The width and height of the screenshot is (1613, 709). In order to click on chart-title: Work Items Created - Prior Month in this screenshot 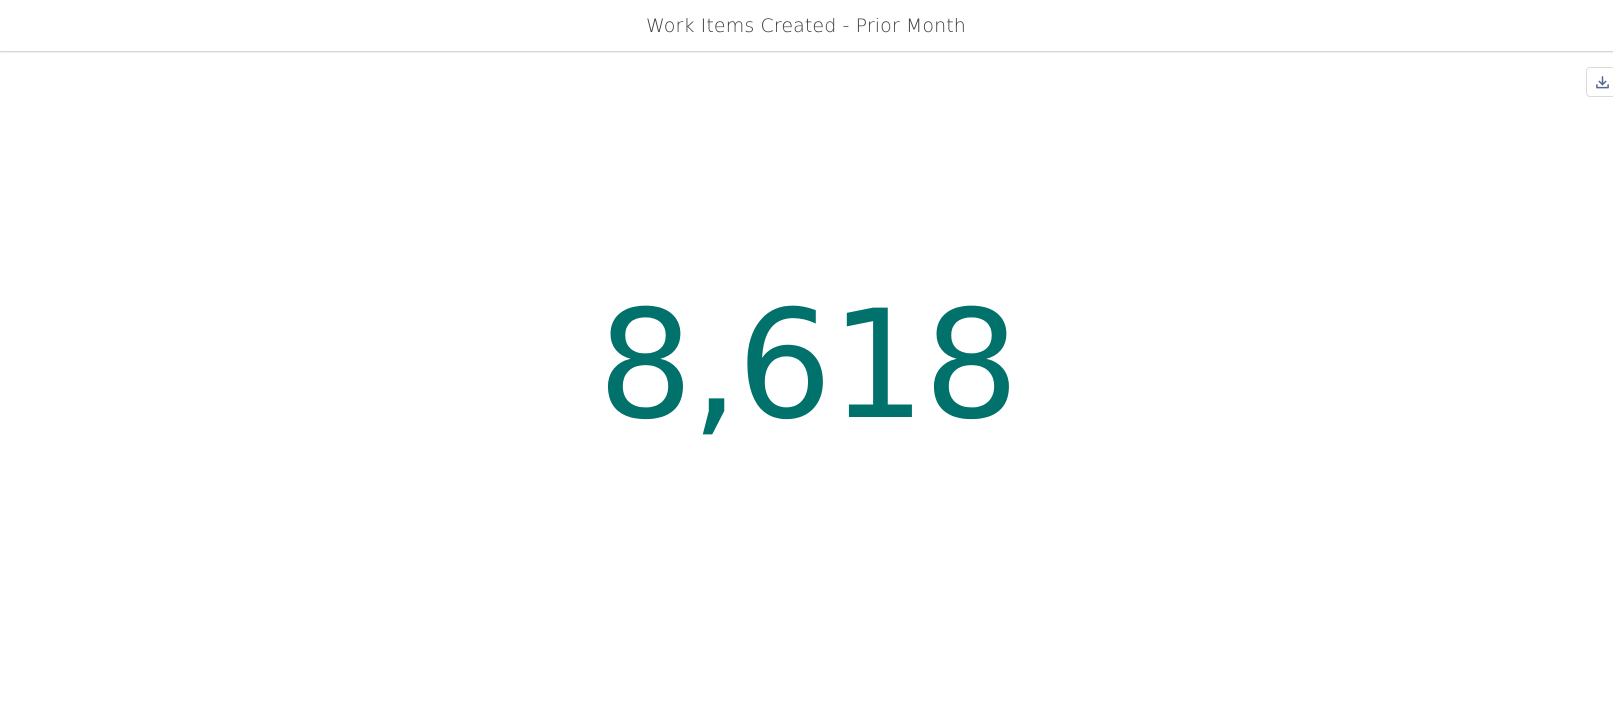, I will do `click(806, 25)`.